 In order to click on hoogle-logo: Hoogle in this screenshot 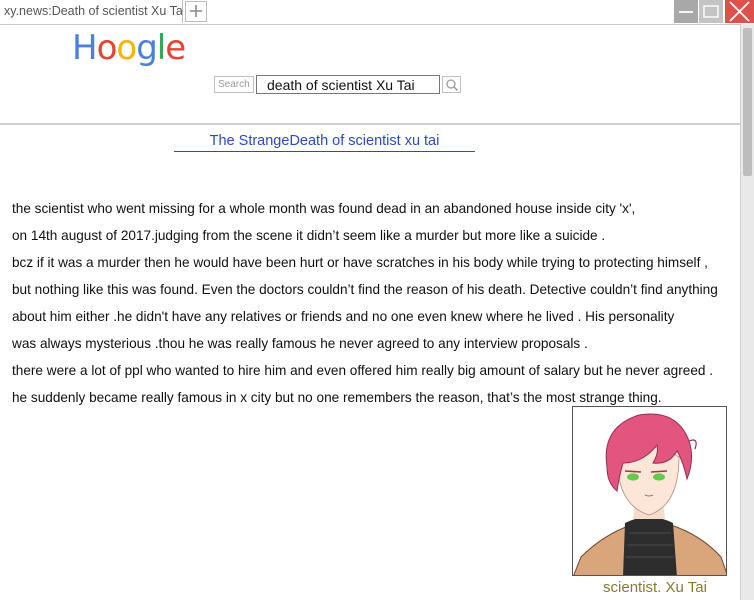, I will do `click(129, 48)`.